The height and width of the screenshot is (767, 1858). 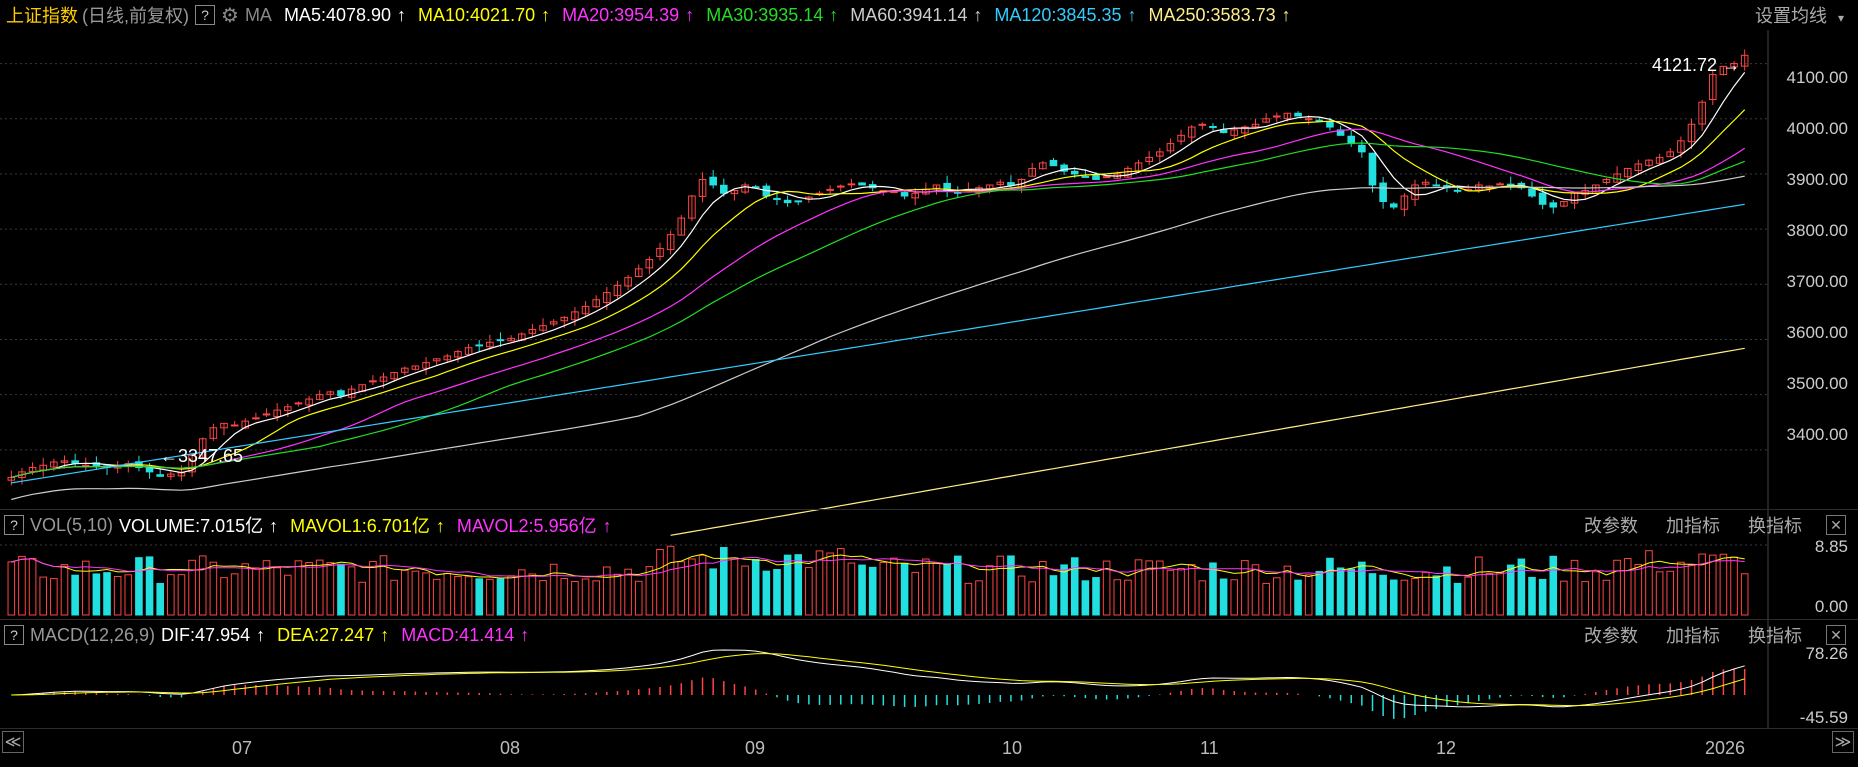 What do you see at coordinates (1207, 441) in the screenshot?
I see `ma250-line` at bounding box center [1207, 441].